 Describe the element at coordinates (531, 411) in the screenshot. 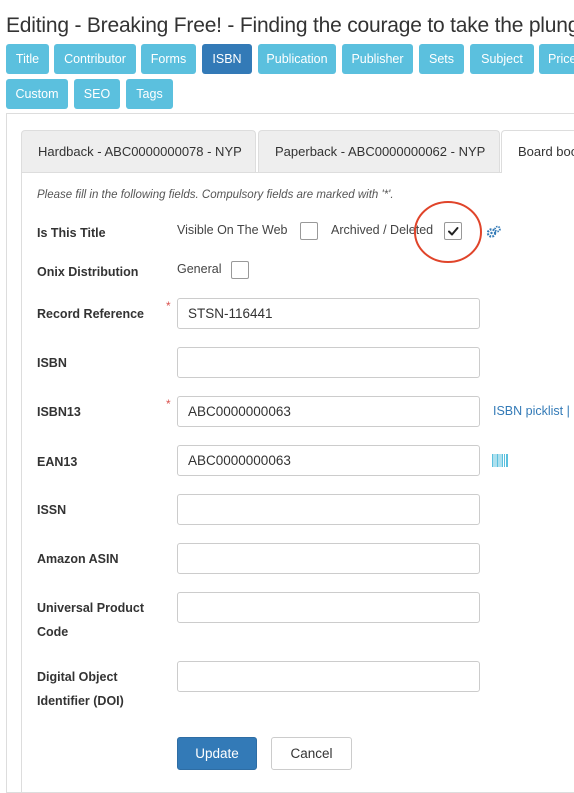

I see `isbn-picklist-link: ISBN picklist |` at that location.